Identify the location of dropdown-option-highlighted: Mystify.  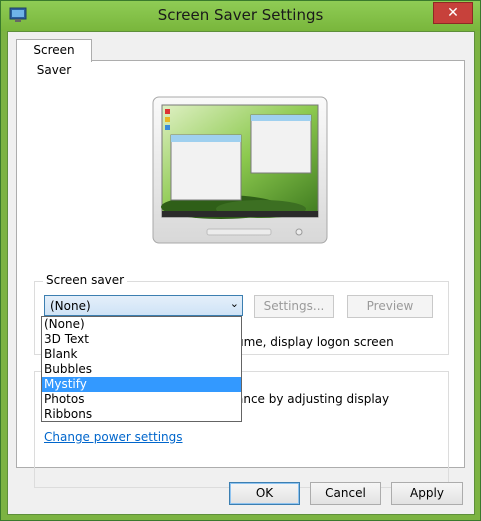
(141, 384).